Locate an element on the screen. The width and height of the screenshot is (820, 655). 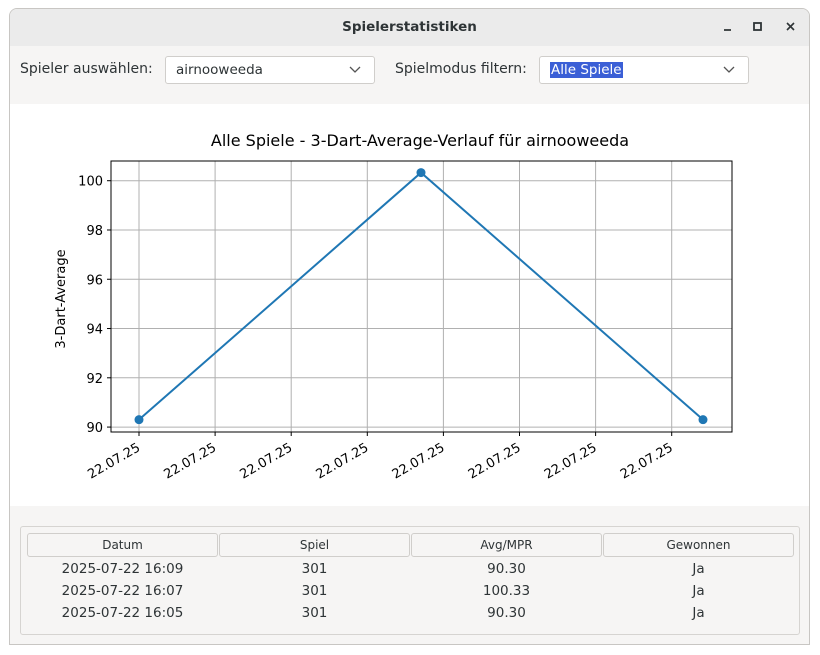
y-tick-label: 98 is located at coordinates (94, 231).